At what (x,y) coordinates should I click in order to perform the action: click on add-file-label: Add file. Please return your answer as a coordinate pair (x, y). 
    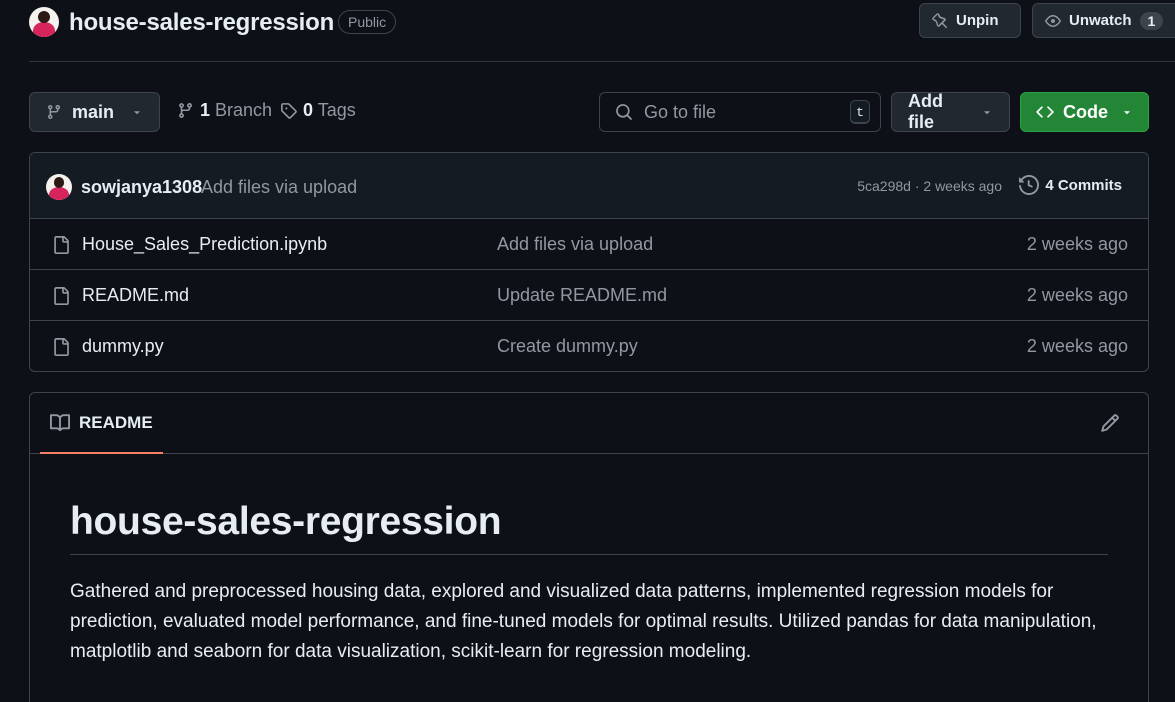
    Looking at the image, I should click on (925, 111).